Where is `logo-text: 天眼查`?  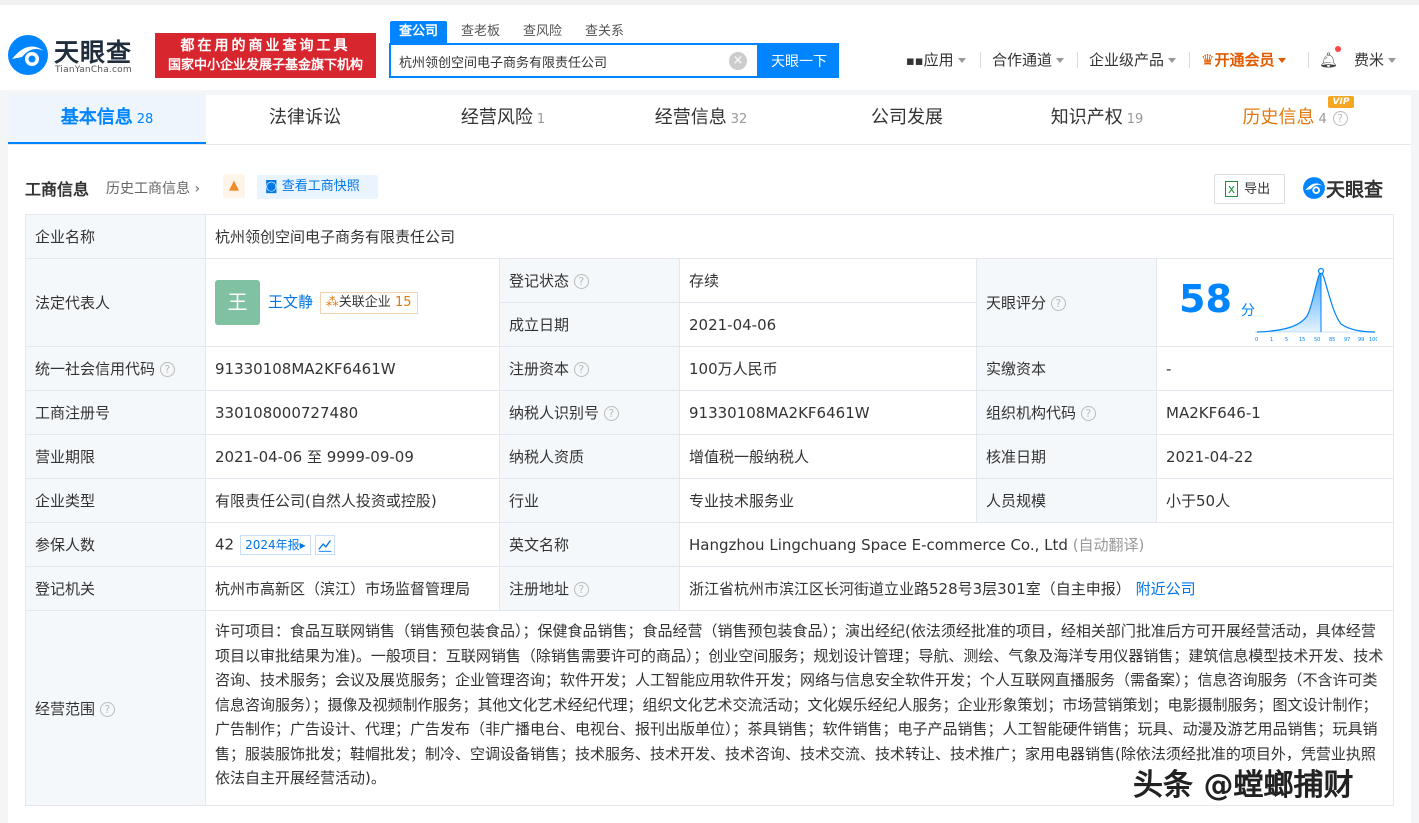
logo-text: 天眼查 is located at coordinates (93, 52).